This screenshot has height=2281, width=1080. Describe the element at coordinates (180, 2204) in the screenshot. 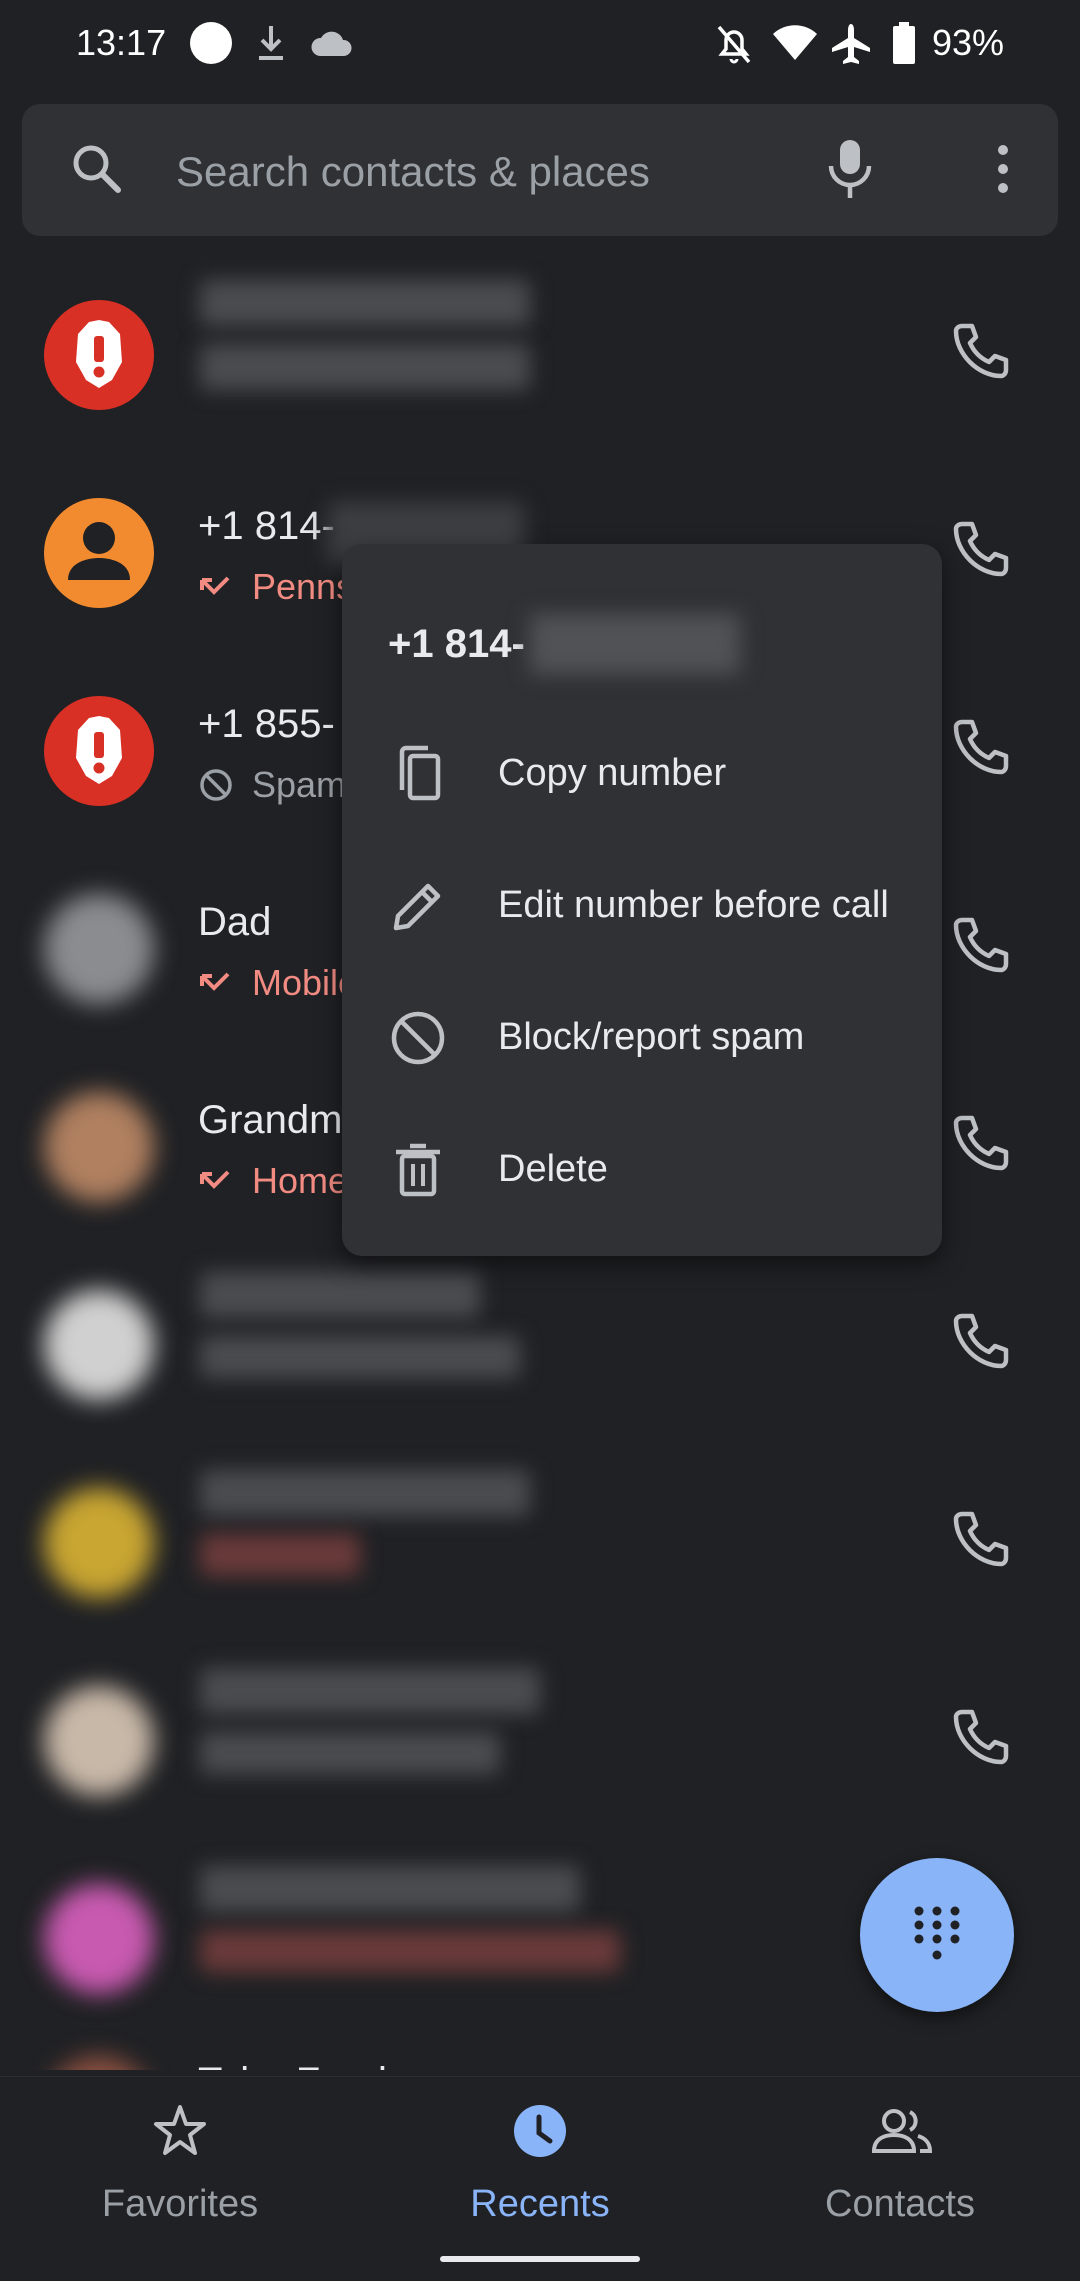

I see `tab-label: Favorites` at that location.